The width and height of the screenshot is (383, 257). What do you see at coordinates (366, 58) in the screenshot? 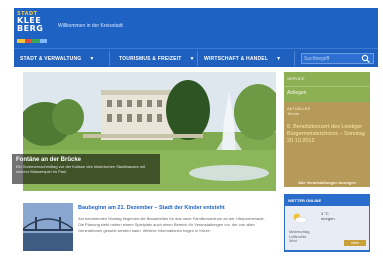
I see `search-icon` at bounding box center [366, 58].